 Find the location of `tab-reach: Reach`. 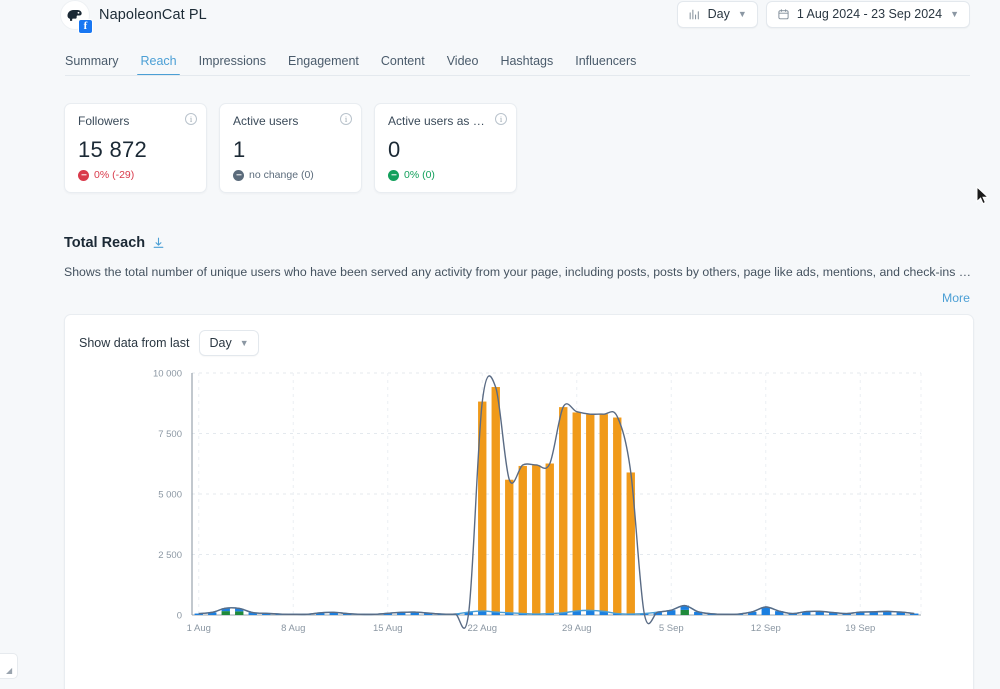

tab-reach: Reach is located at coordinates (158, 65).